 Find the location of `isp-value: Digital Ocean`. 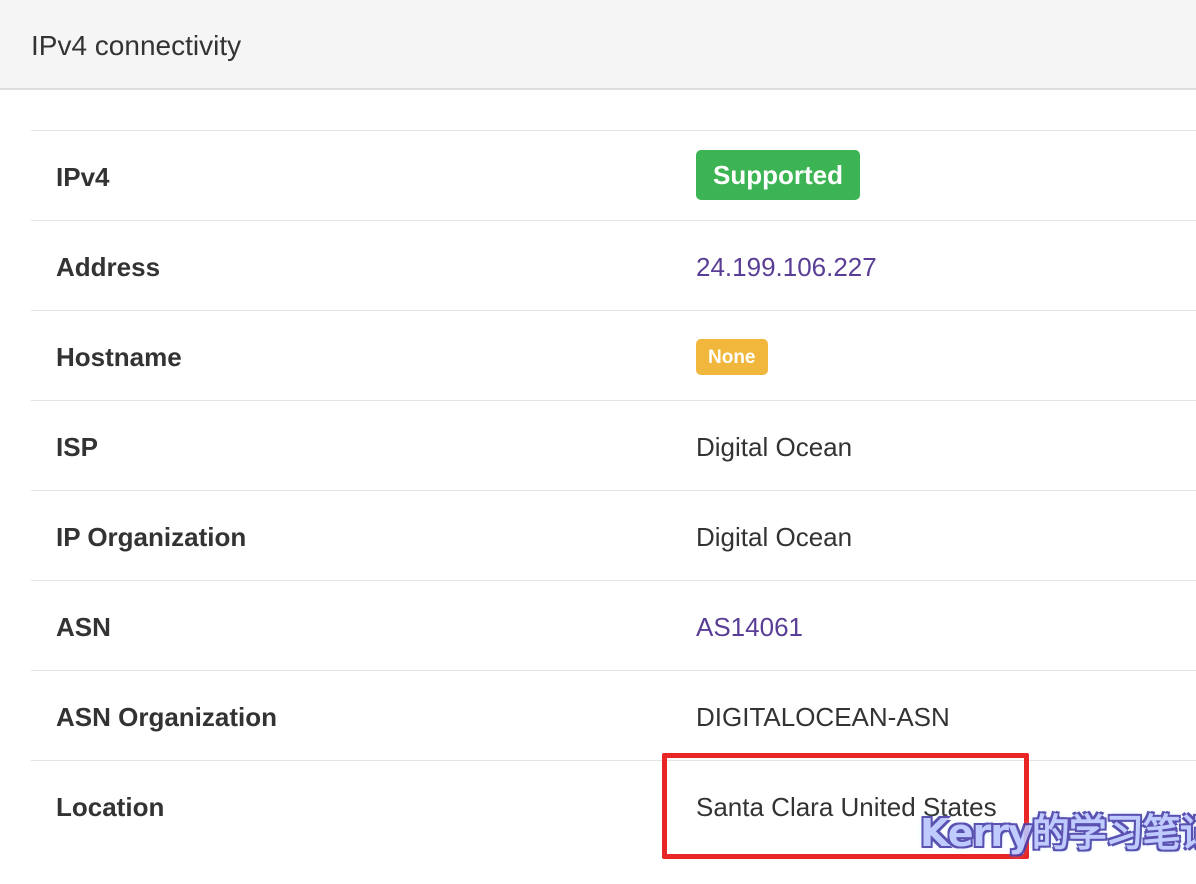

isp-value: Digital Ocean is located at coordinates (774, 447).